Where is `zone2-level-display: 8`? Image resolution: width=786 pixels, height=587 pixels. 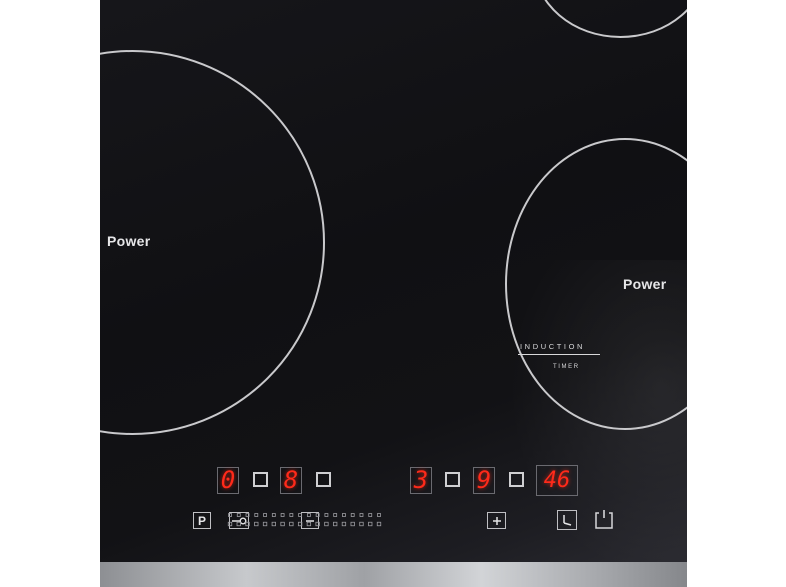 zone2-level-display: 8 is located at coordinates (291, 480).